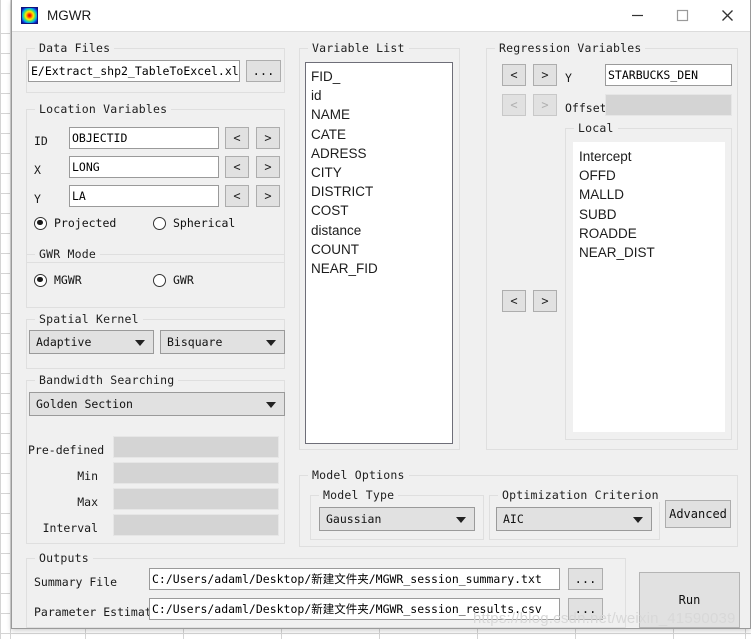  What do you see at coordinates (381, 16) in the screenshot?
I see `title-bar: MGWR` at bounding box center [381, 16].